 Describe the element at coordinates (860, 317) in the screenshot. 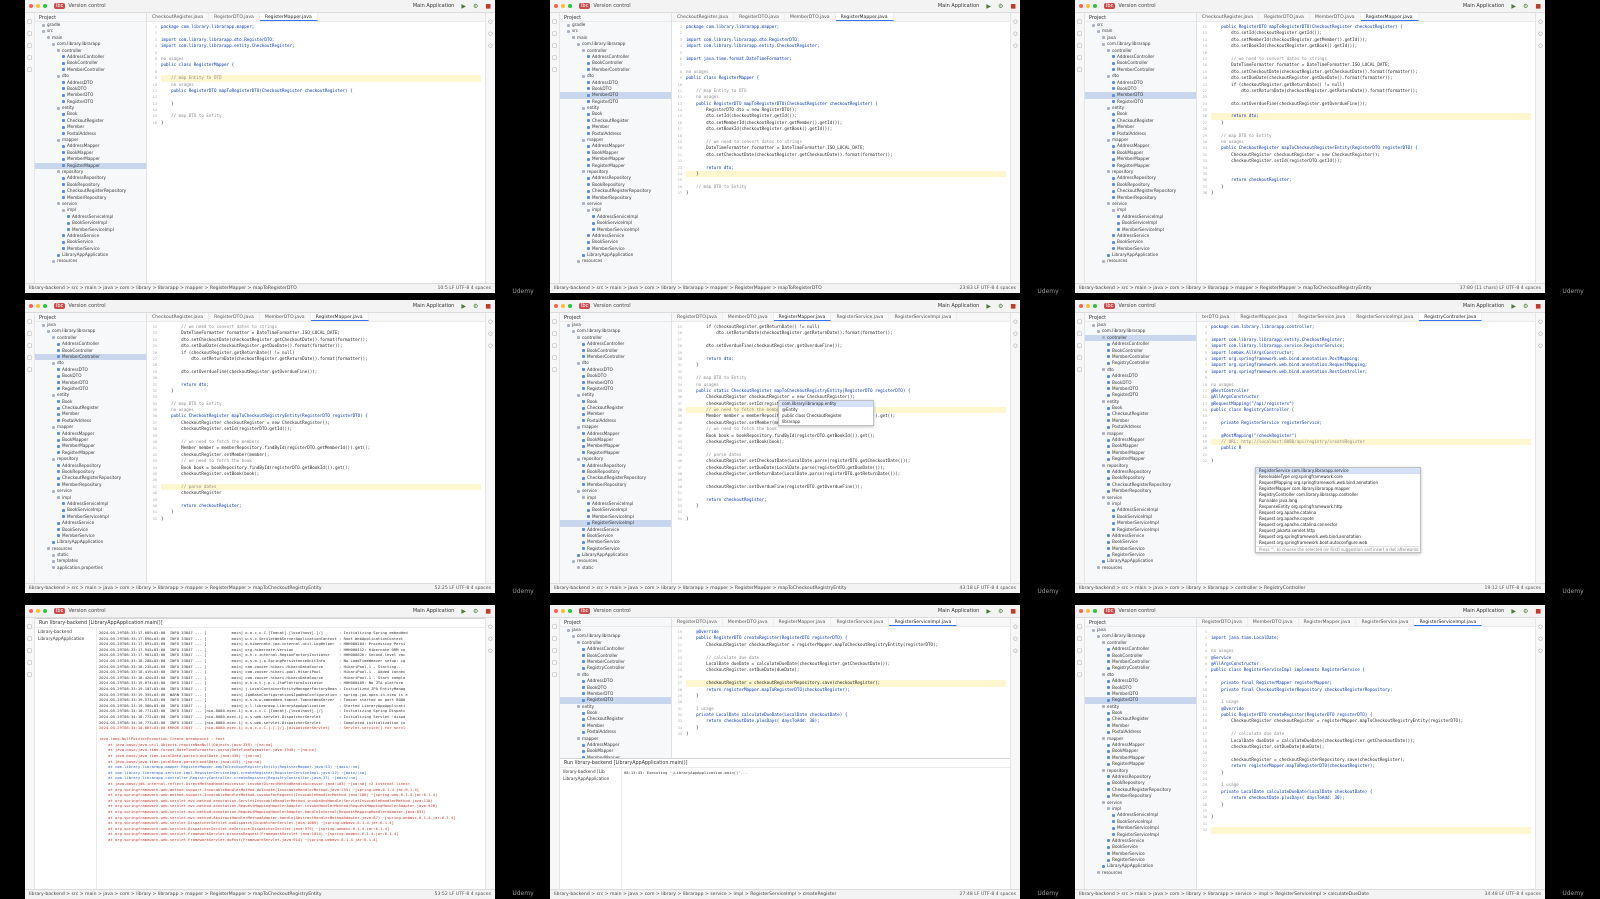

I see `editor-tab: RegisterService.java` at that location.